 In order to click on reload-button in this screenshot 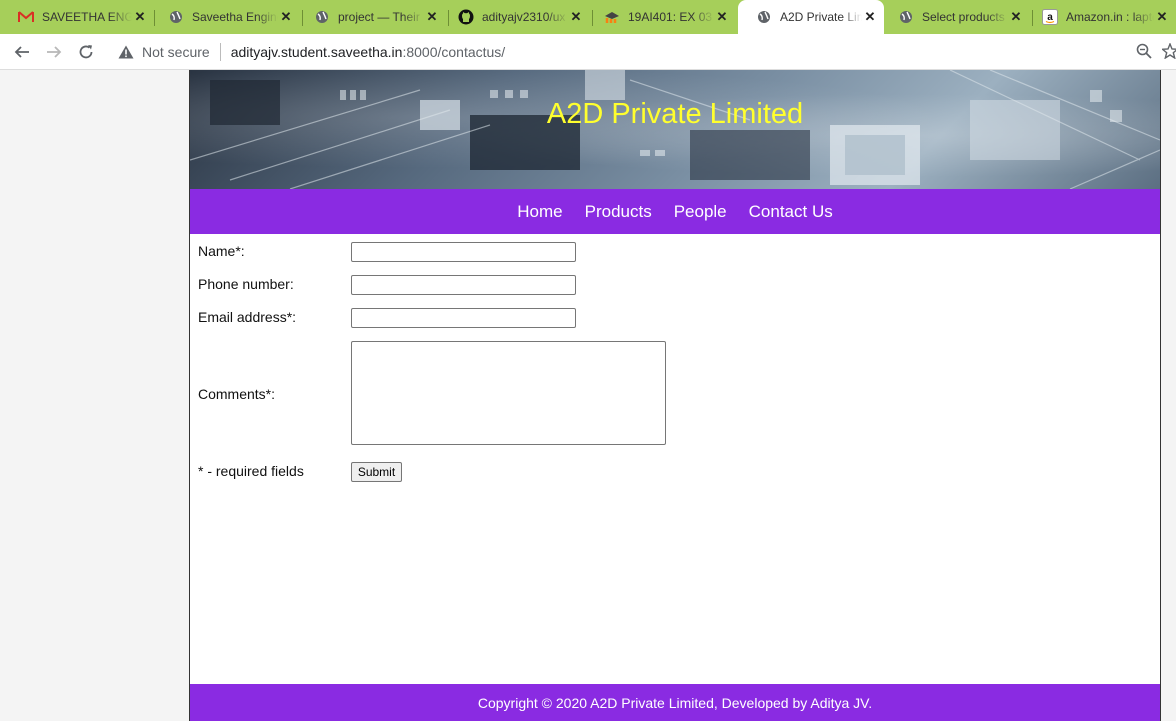, I will do `click(86, 52)`.